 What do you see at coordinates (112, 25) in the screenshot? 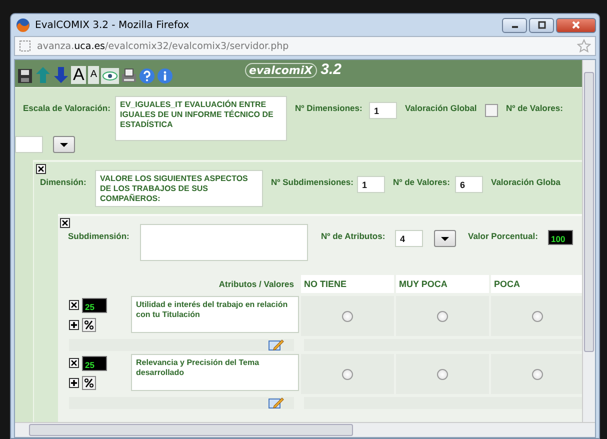
I see `window-title: EvalCOMIX 3.2 - Mozilla Firefox` at bounding box center [112, 25].